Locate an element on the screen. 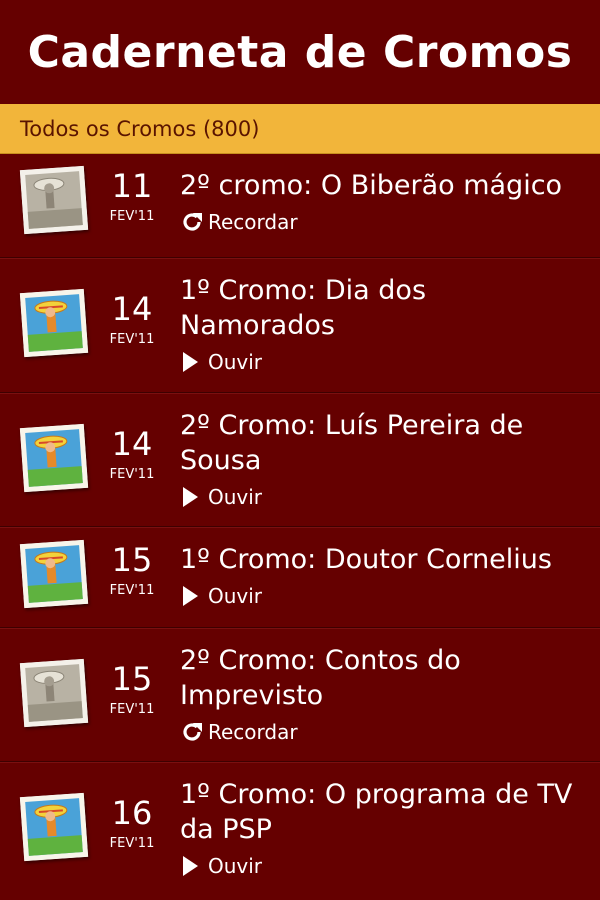 The width and height of the screenshot is (600, 900). item-title: 1º Cromo: Dia dos Namorados is located at coordinates (303, 308).